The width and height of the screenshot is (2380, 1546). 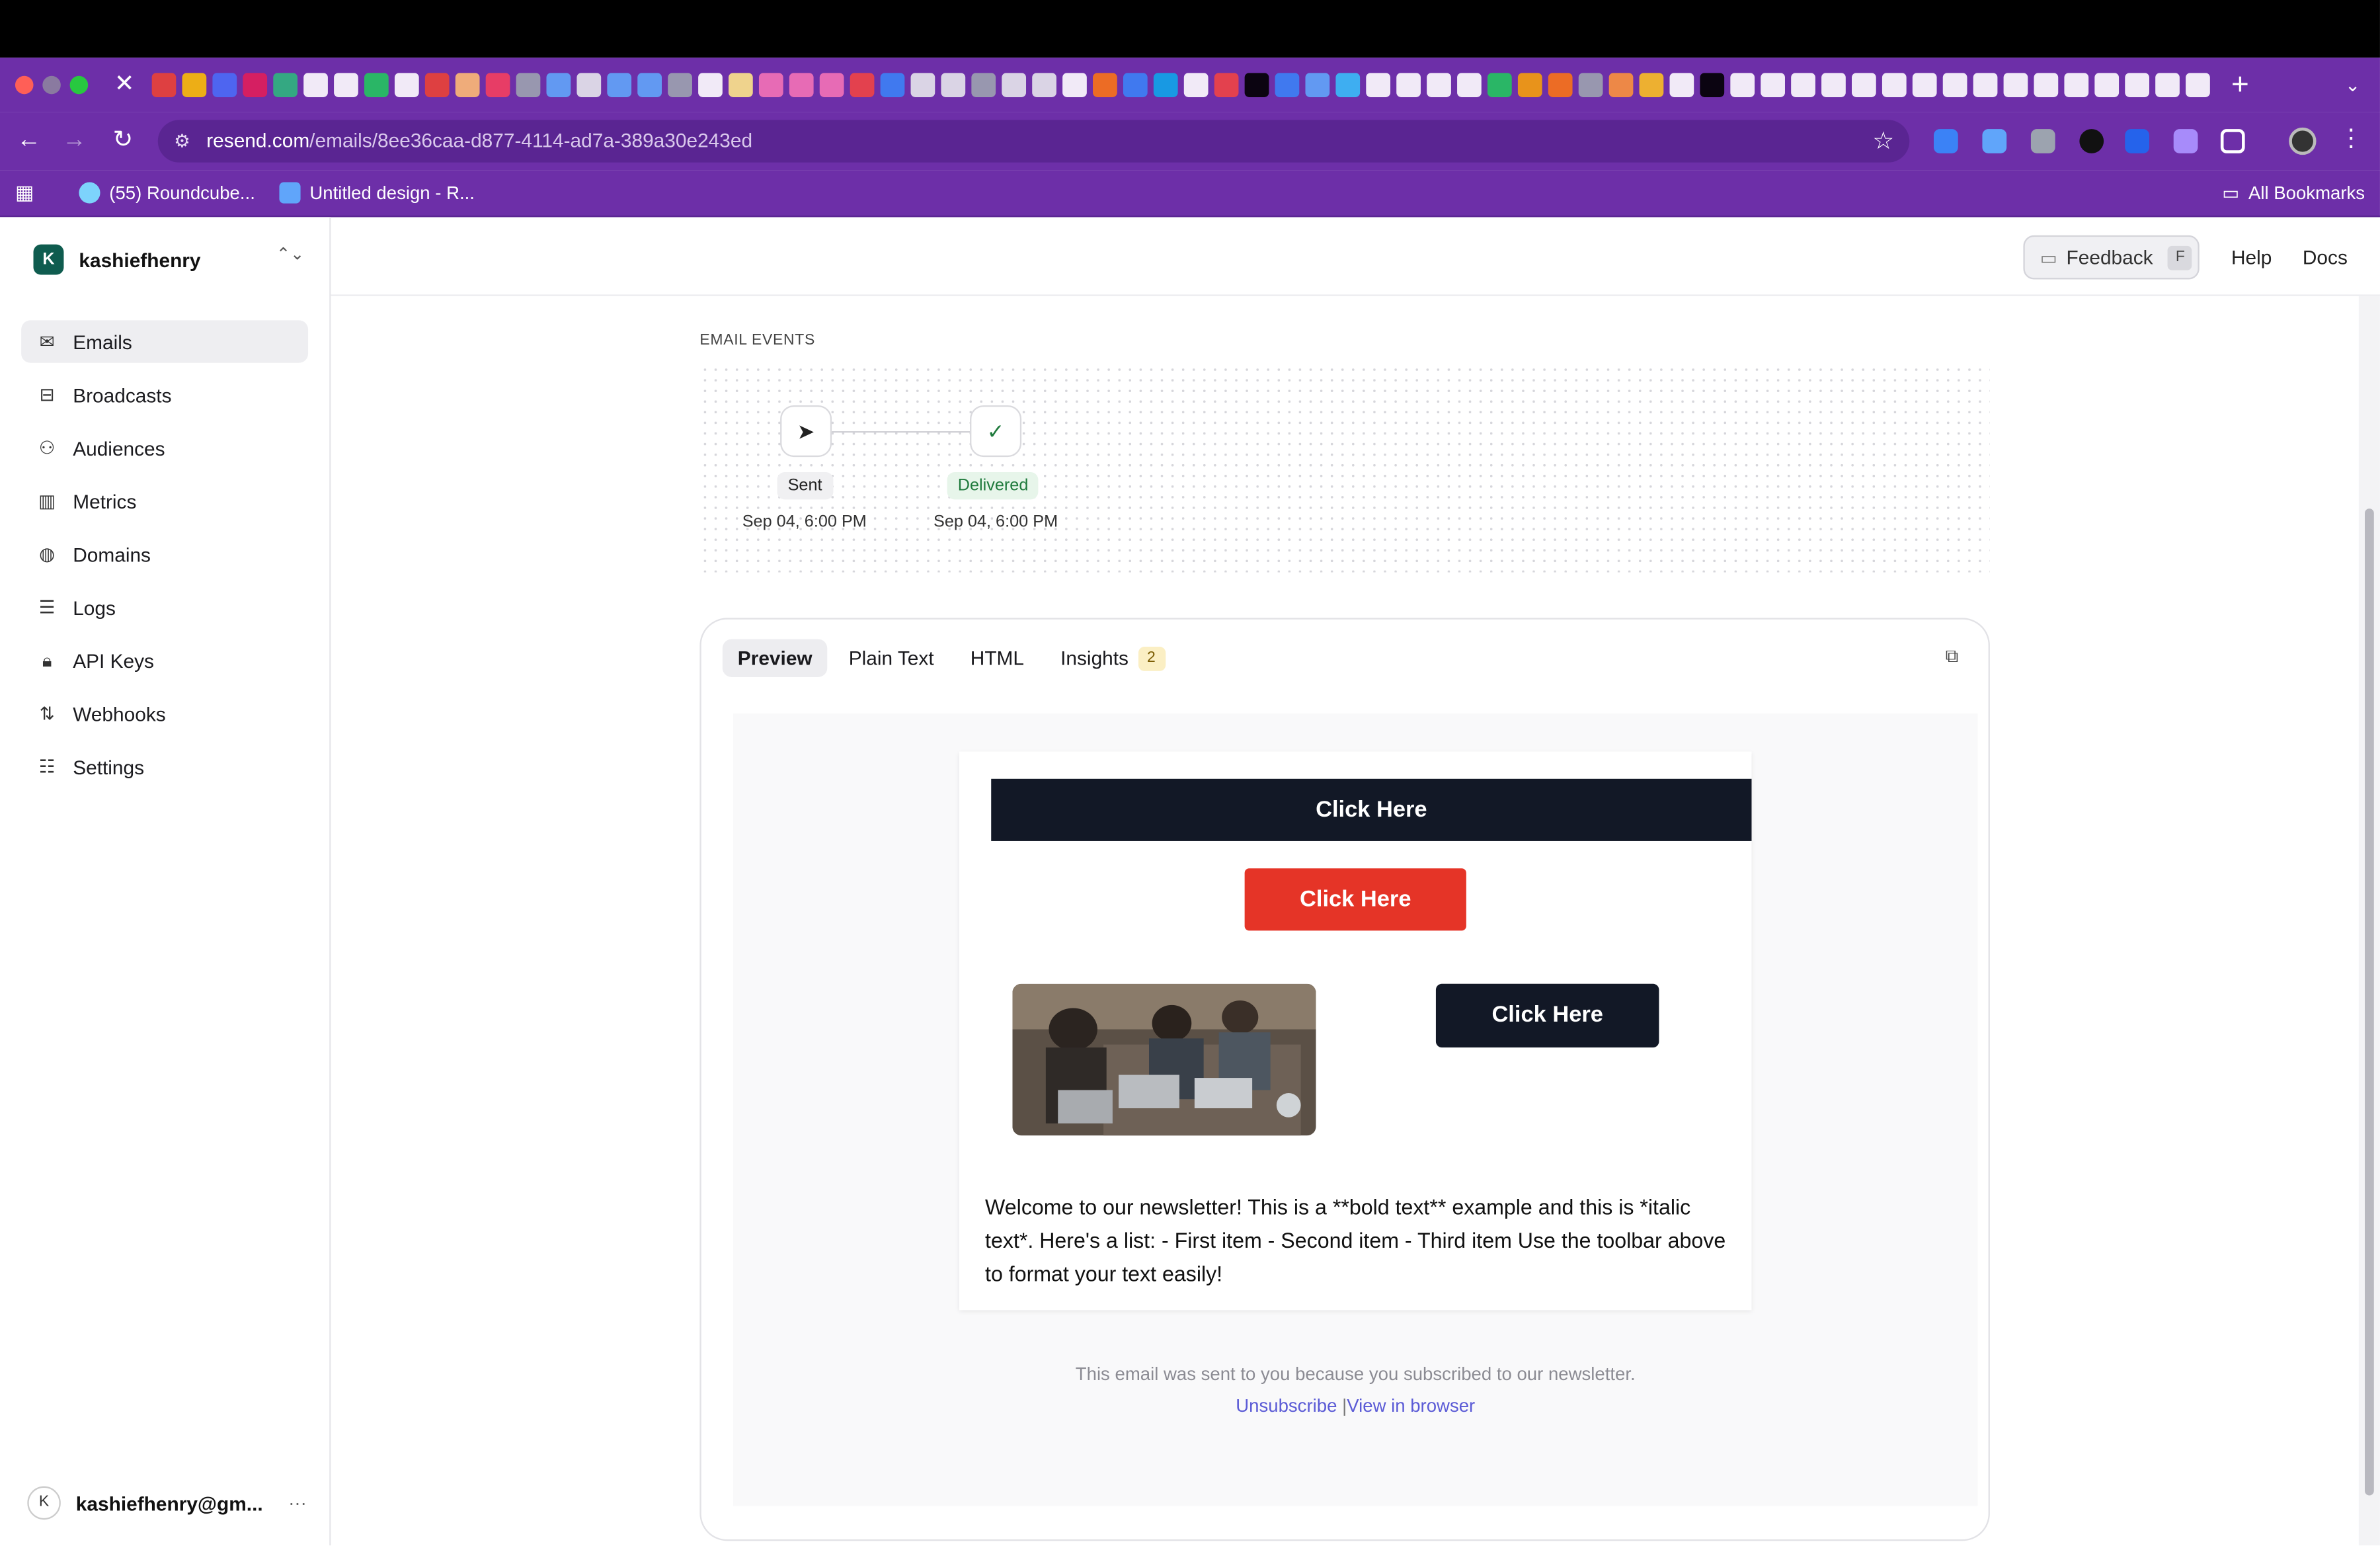 What do you see at coordinates (1371, 809) in the screenshot?
I see `email-cta-button-full: Click Here` at bounding box center [1371, 809].